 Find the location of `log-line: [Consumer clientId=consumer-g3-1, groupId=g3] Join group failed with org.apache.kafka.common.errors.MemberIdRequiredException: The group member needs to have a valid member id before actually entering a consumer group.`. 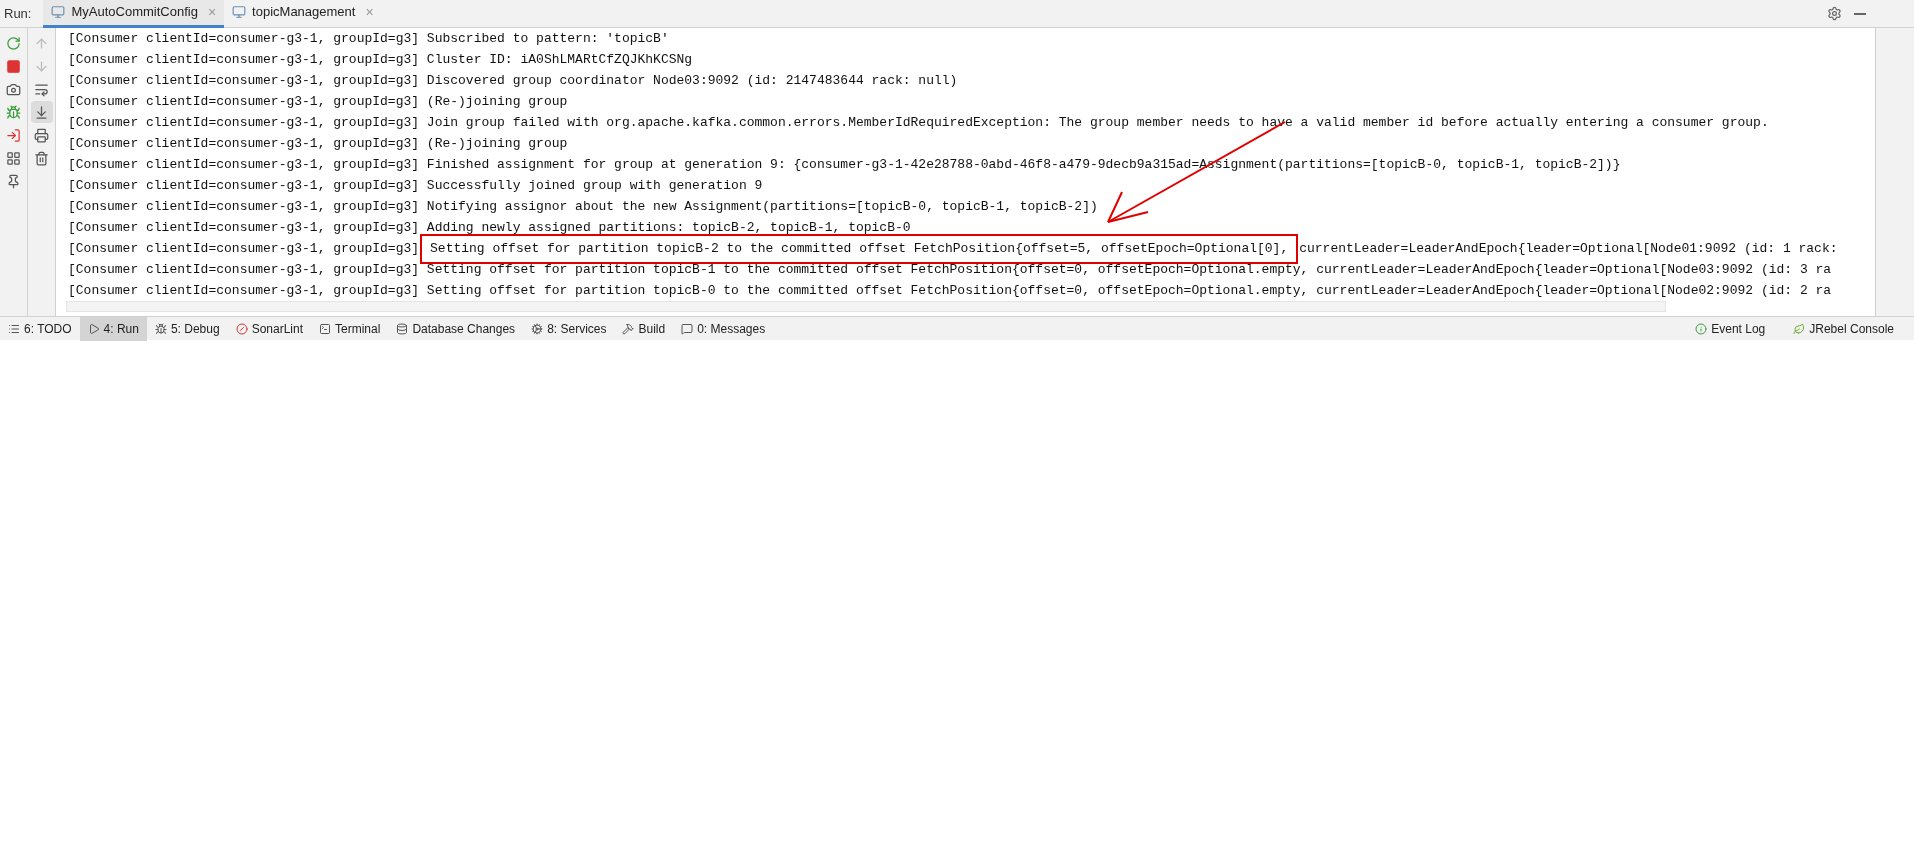

log-line: [Consumer clientId=consumer-g3-1, groupId=g3] Join group failed with org.apache.kafka.common.errors.MemberIdRequiredException: The group member needs to have a valid member id before actually entering a consumer group. is located at coordinates (918, 122).